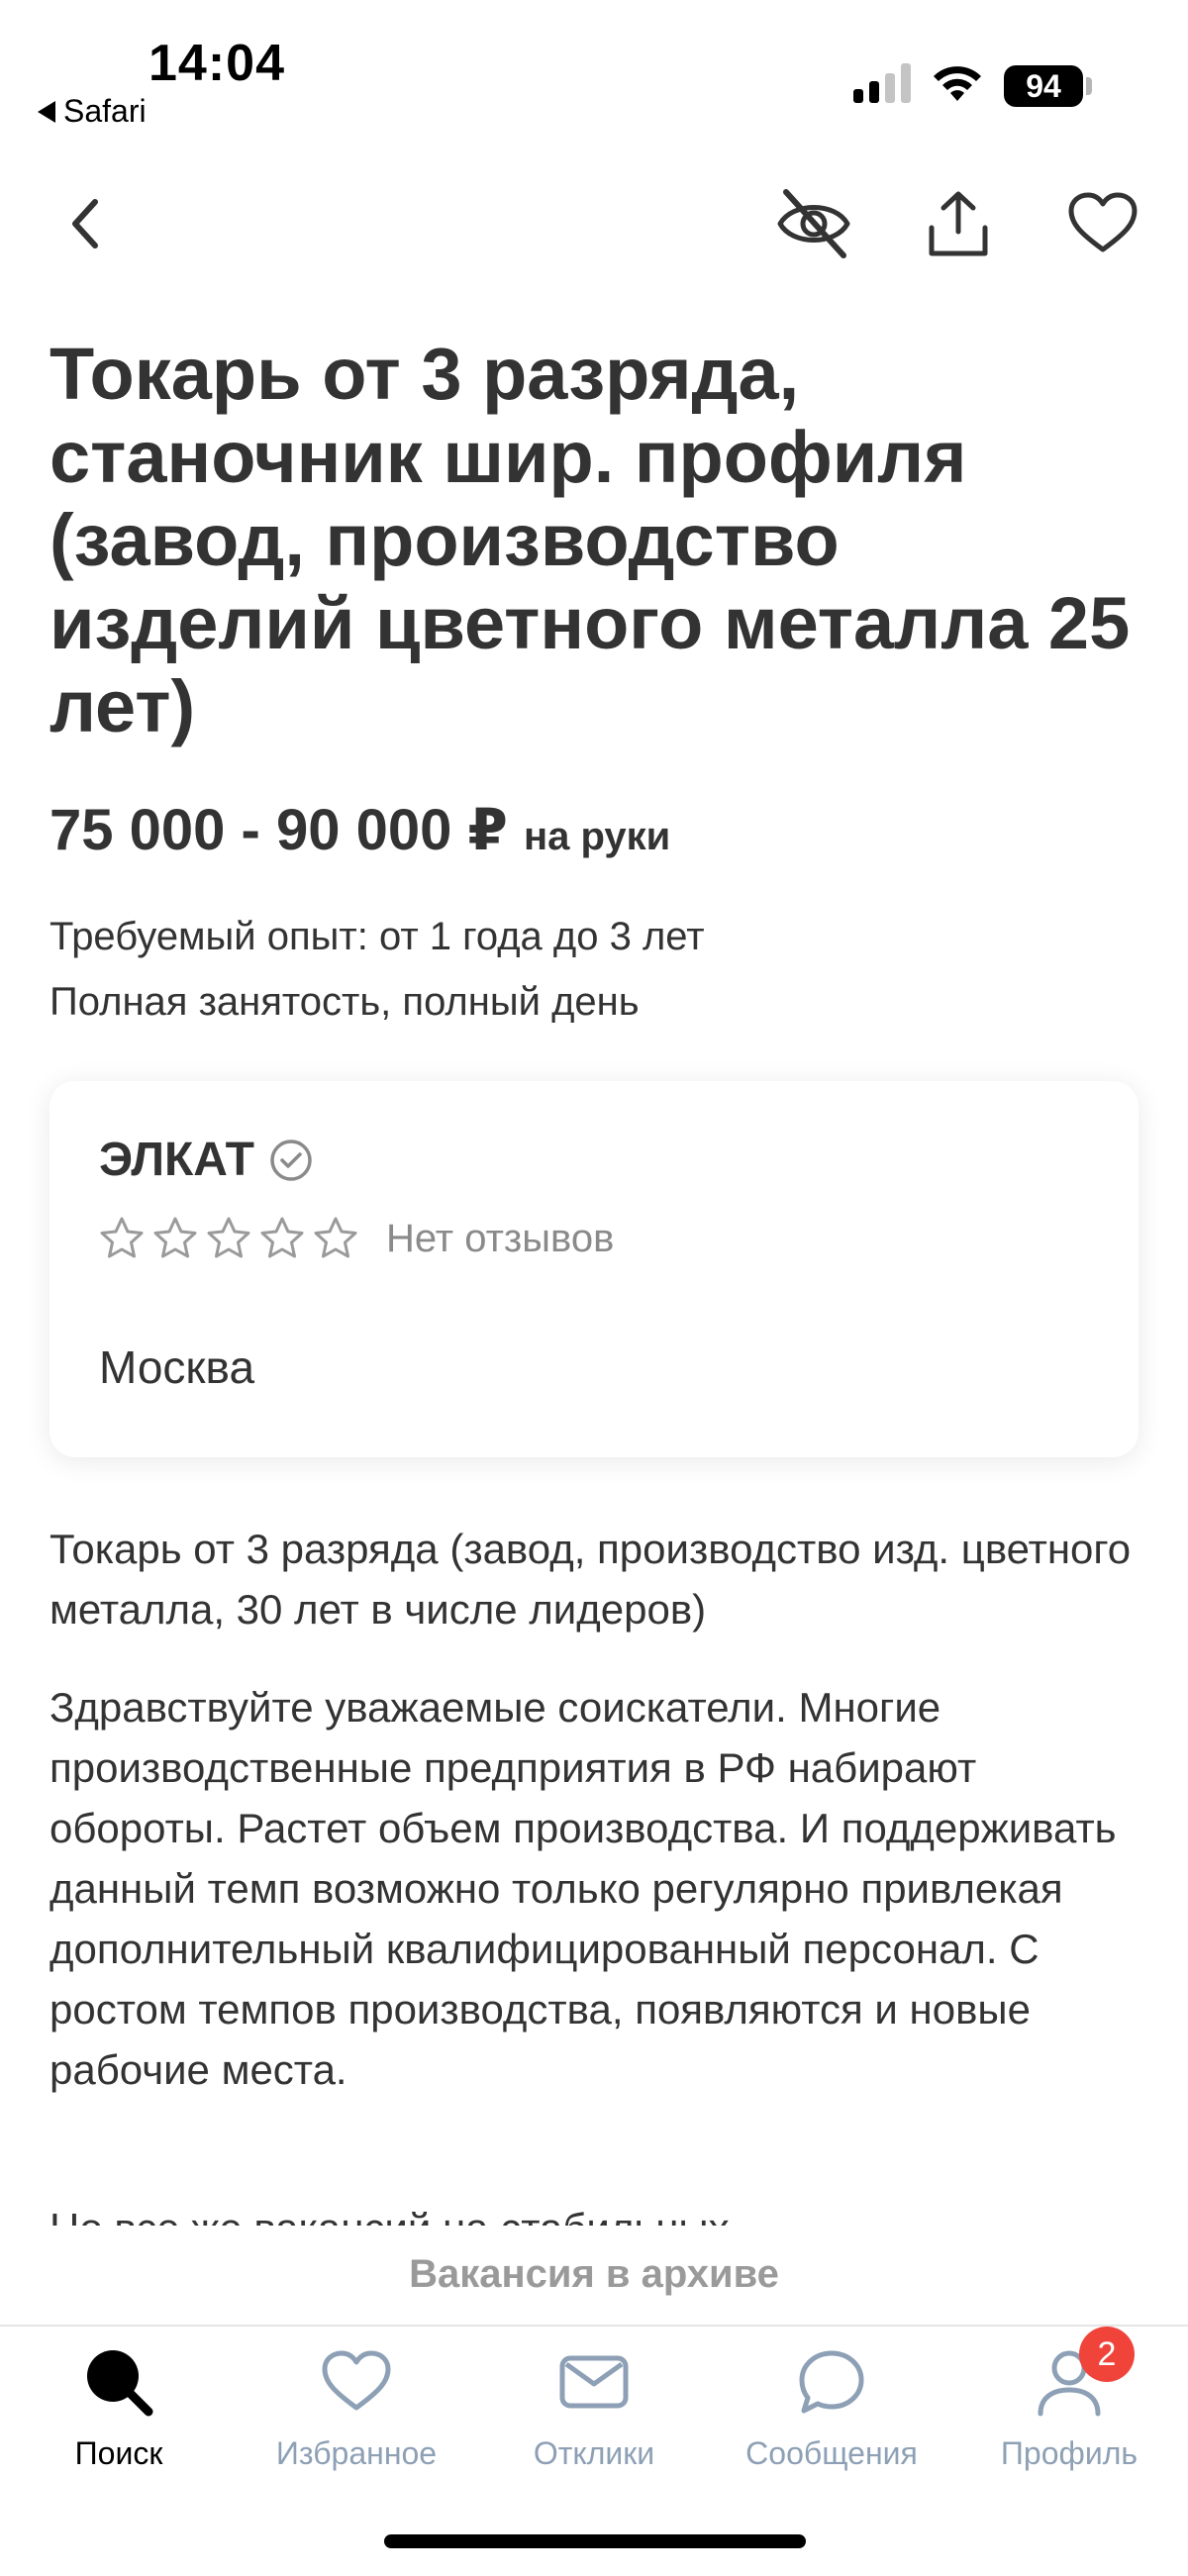 The width and height of the screenshot is (1188, 2576). What do you see at coordinates (594, 1269) in the screenshot?
I see `company-card: ЭЛКАТ Нет отзывов Москва` at bounding box center [594, 1269].